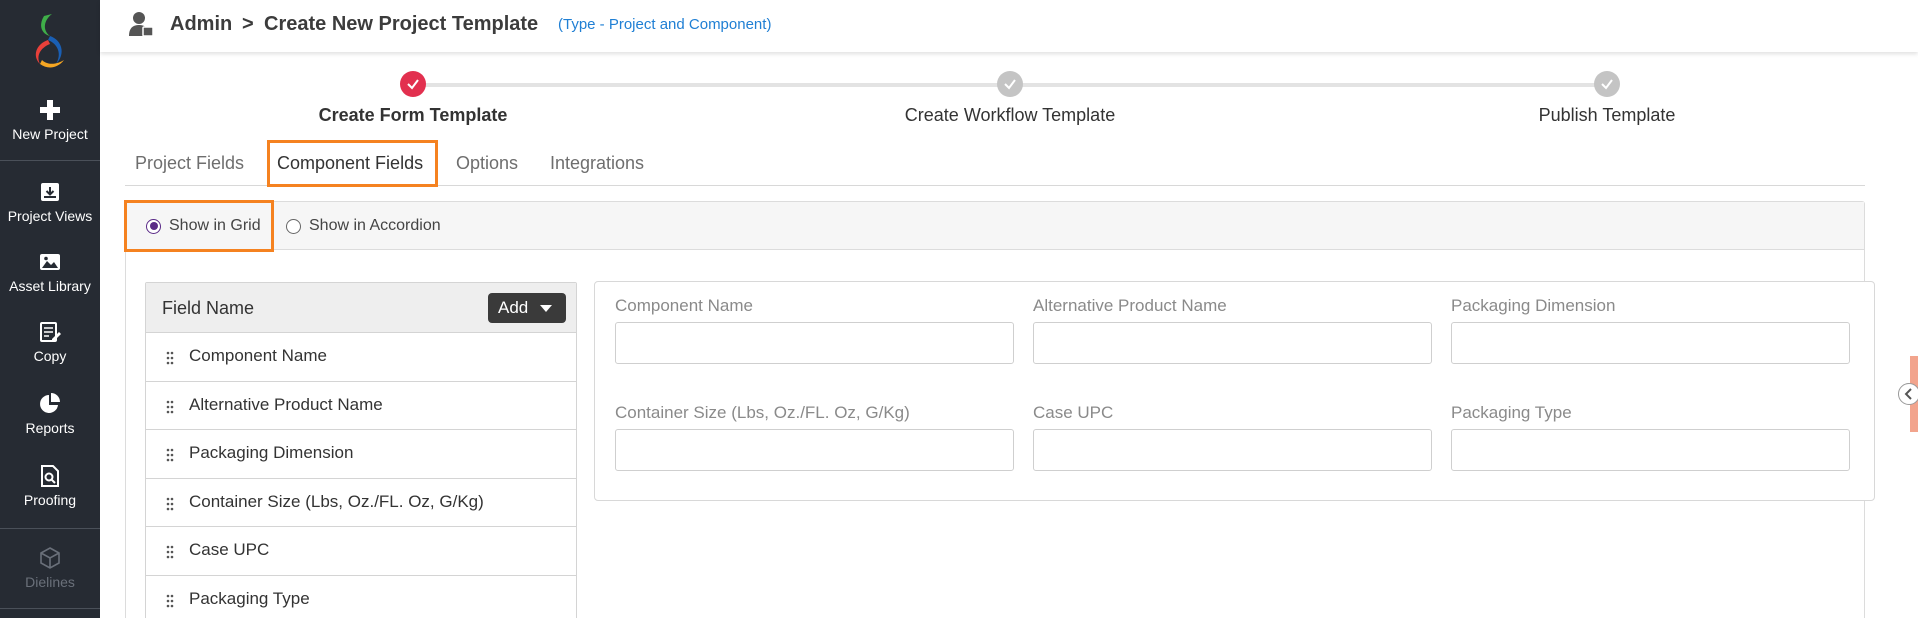 The width and height of the screenshot is (1918, 618). Describe the element at coordinates (1511, 412) in the screenshot. I see `preview-field-label: Packaging Type` at that location.